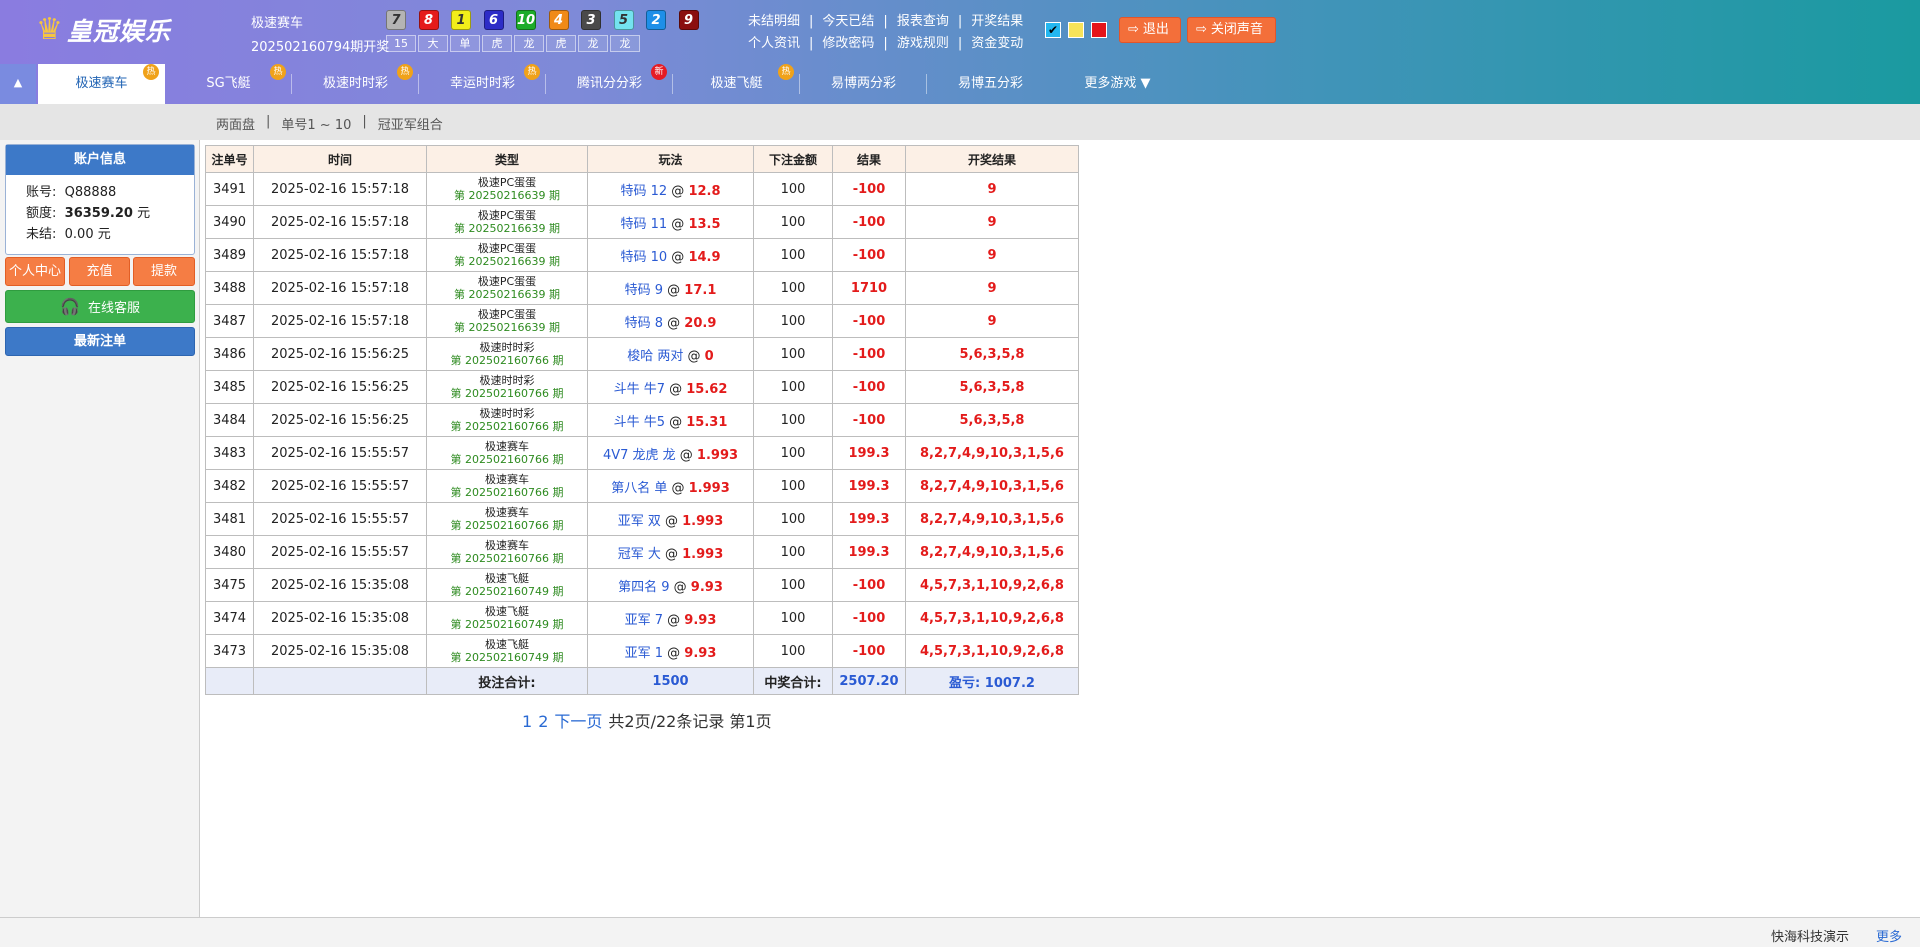 The height and width of the screenshot is (947, 1920). Describe the element at coordinates (869, 222) in the screenshot. I see `bet-result: -100` at that location.